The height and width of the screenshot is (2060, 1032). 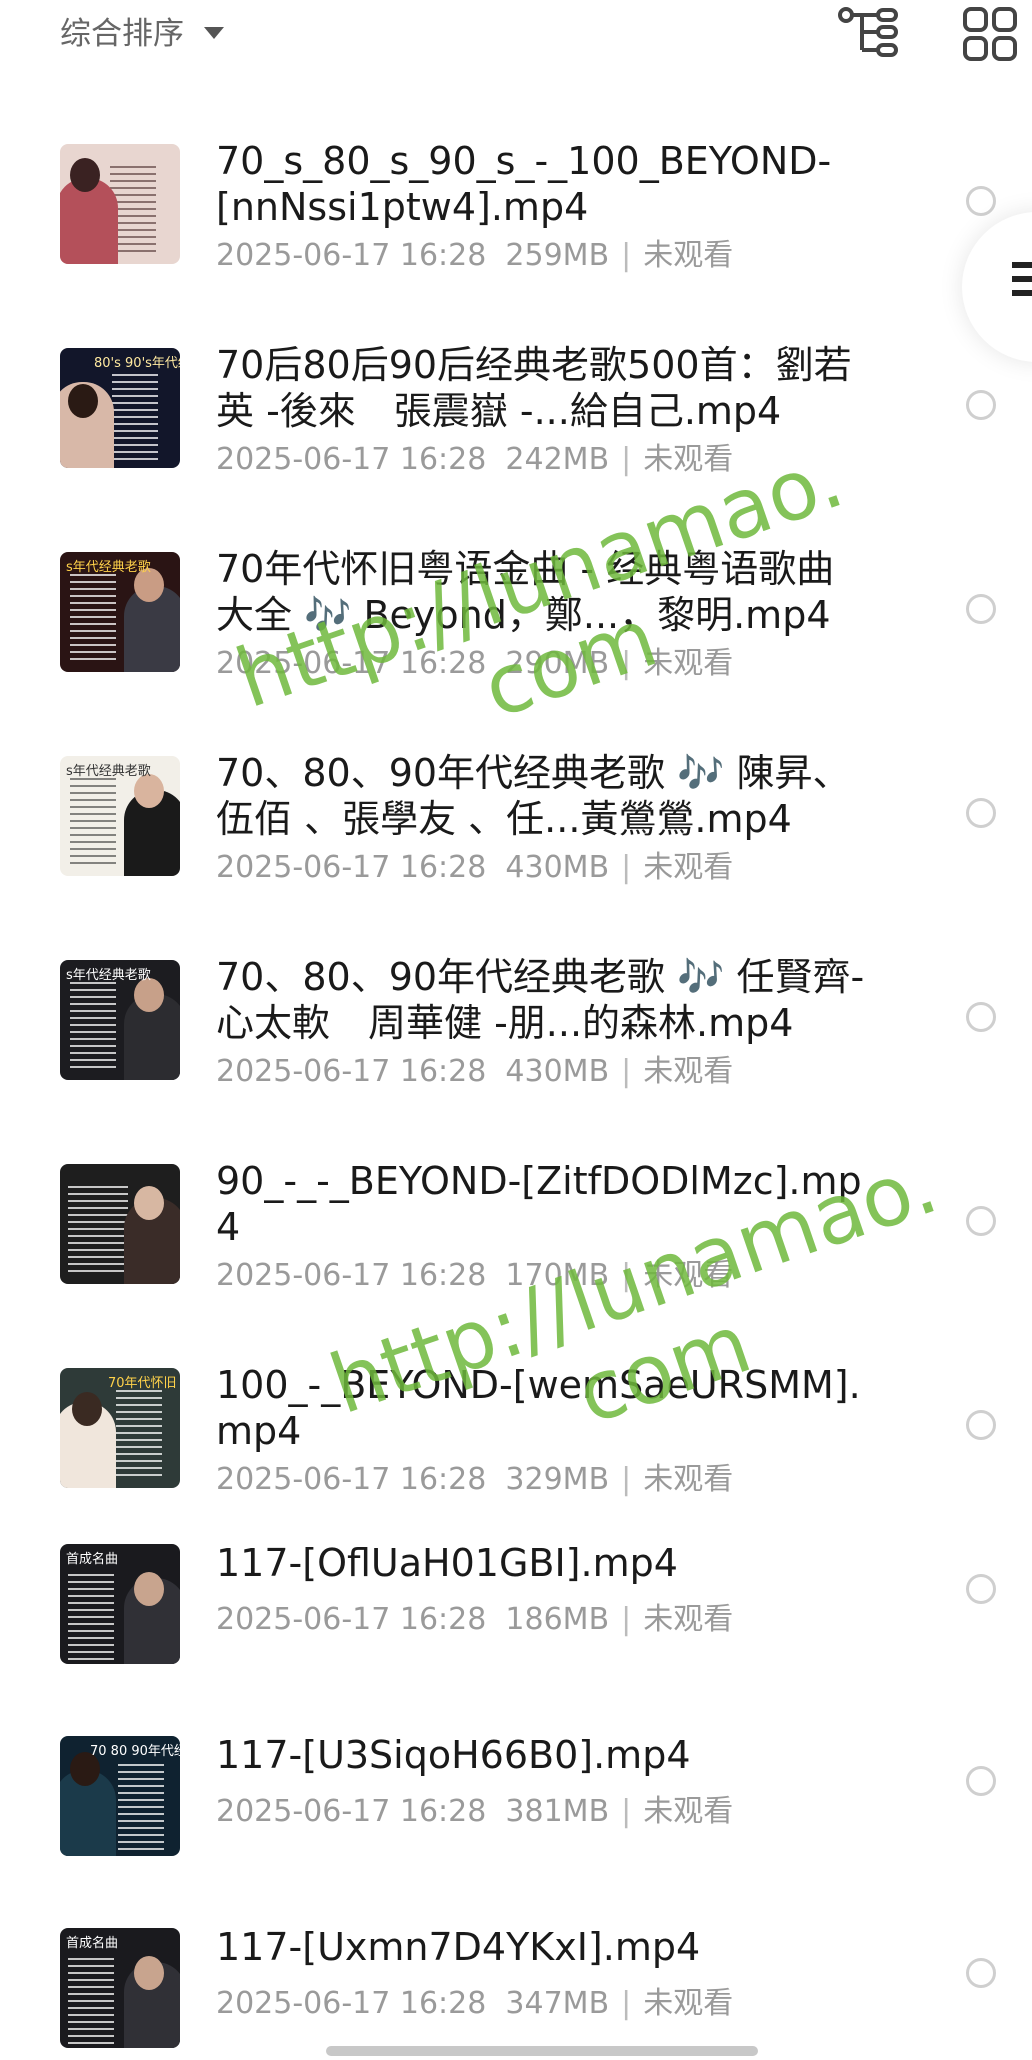 I want to click on file-meta: 2025-06-17 16:28 290MB | 未观看, so click(x=475, y=663).